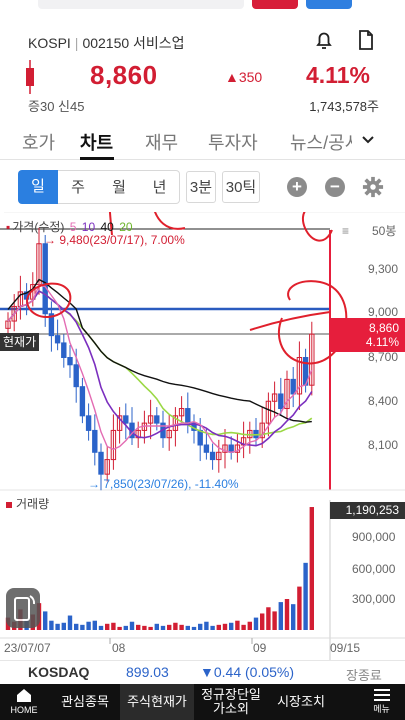 Image resolution: width=405 pixels, height=720 pixels. I want to click on rotate-screen-button, so click(23, 608).